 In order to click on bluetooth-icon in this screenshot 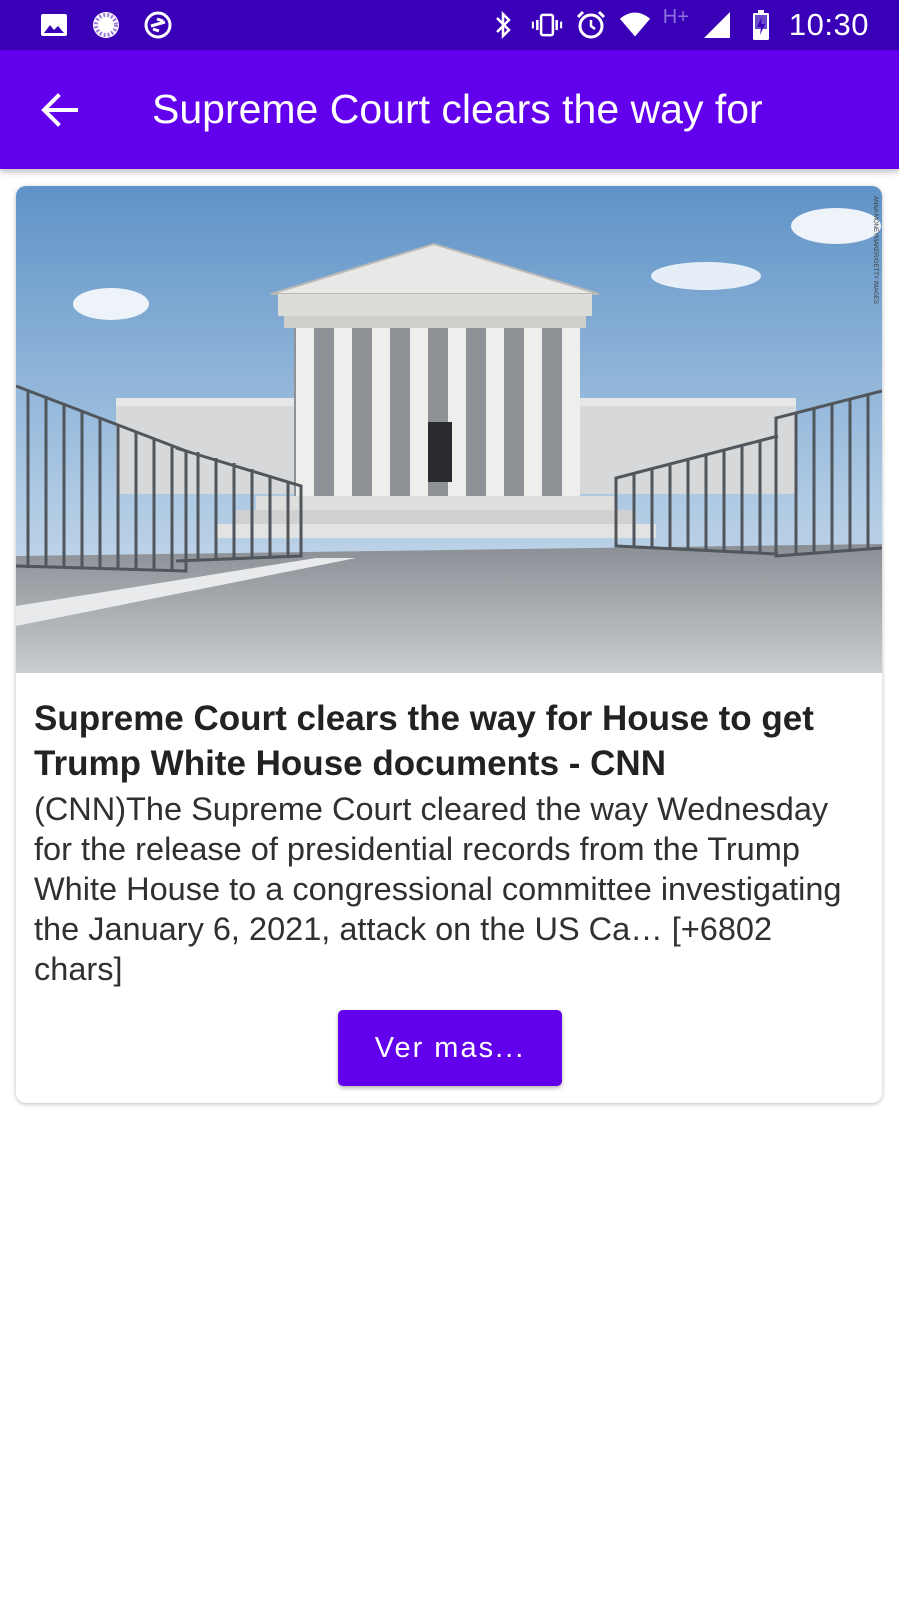, I will do `click(503, 25)`.